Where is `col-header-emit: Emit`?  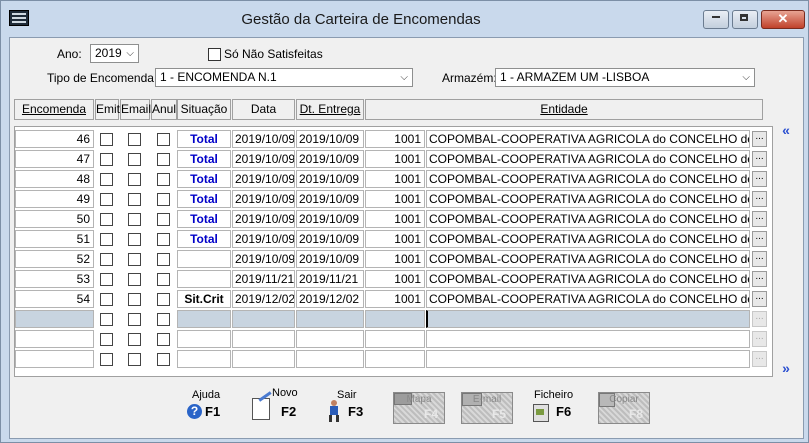 col-header-emit: Emit is located at coordinates (107, 109).